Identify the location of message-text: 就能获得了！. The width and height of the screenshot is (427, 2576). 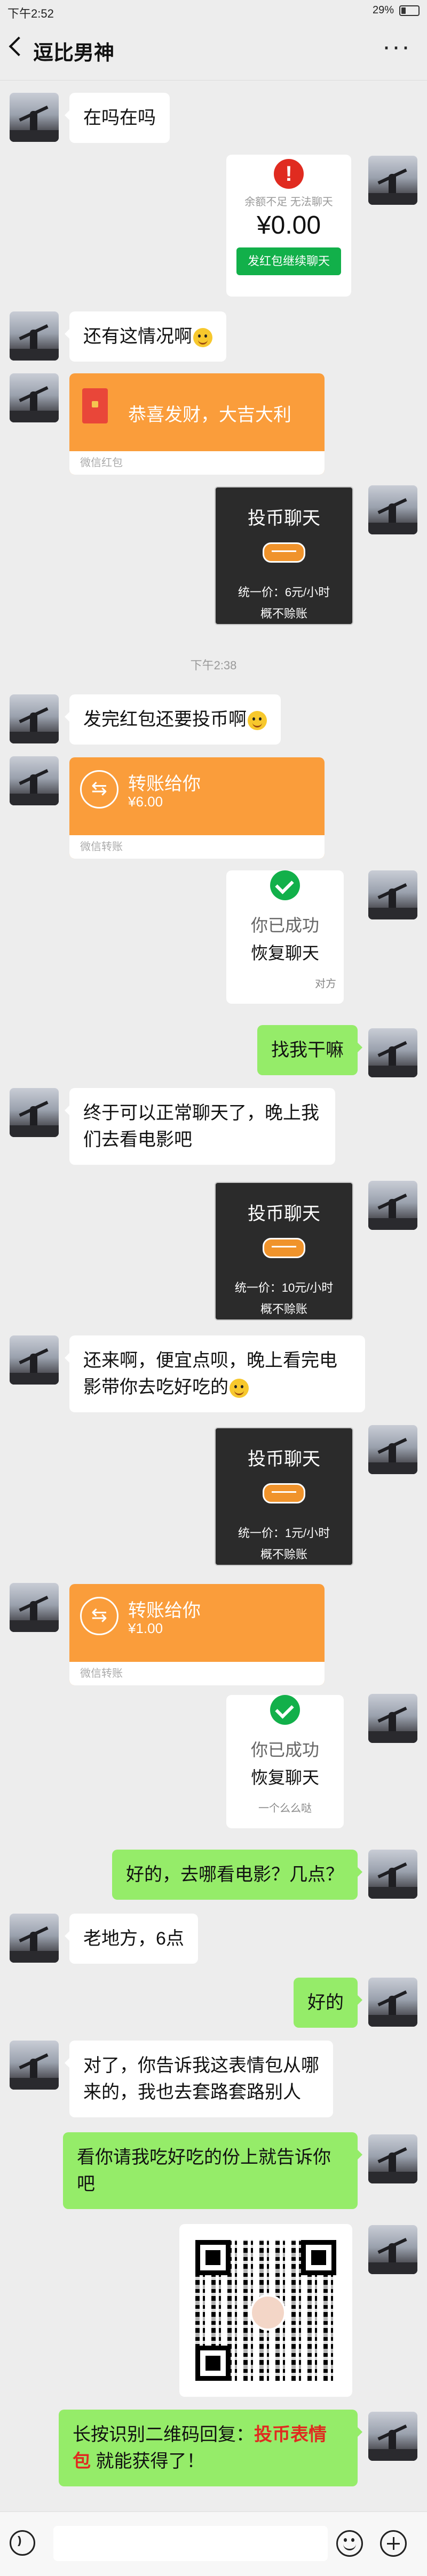
(150, 2461).